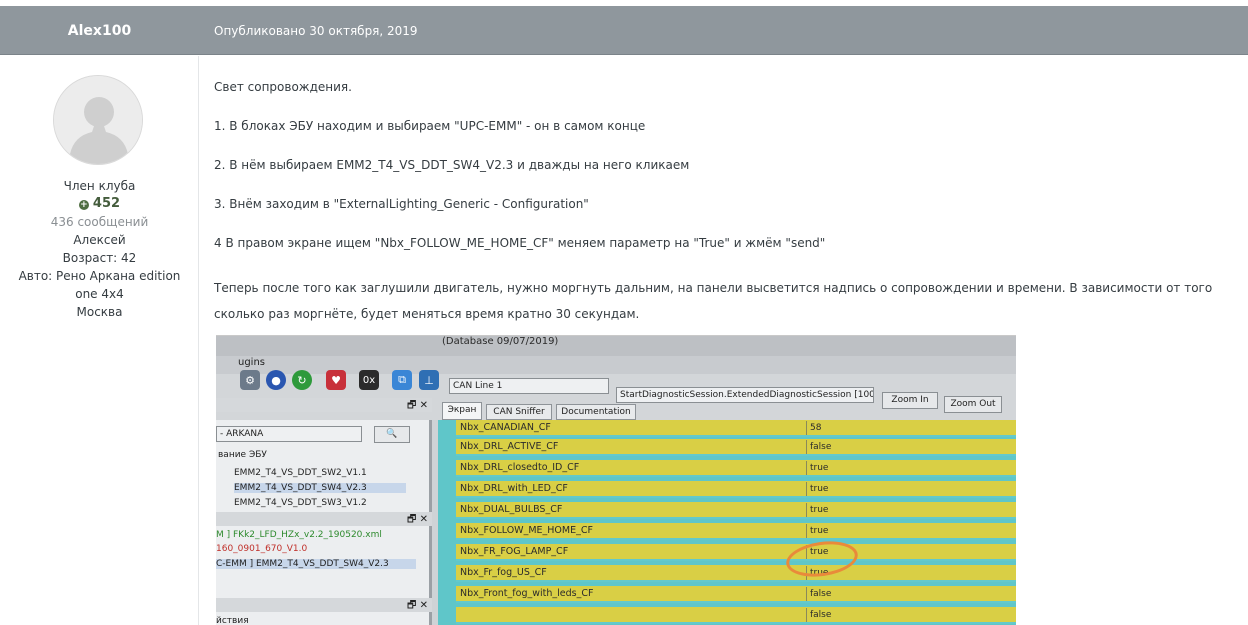  I want to click on photo-title-text: (Database 09/07/2019), so click(500, 341).